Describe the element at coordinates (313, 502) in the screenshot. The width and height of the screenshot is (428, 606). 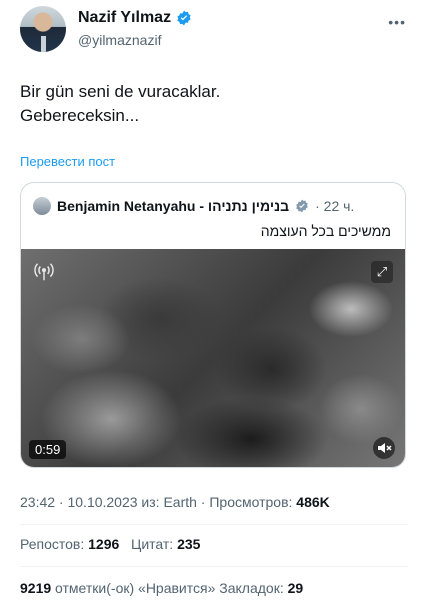
I see `views-count: 486K` at that location.